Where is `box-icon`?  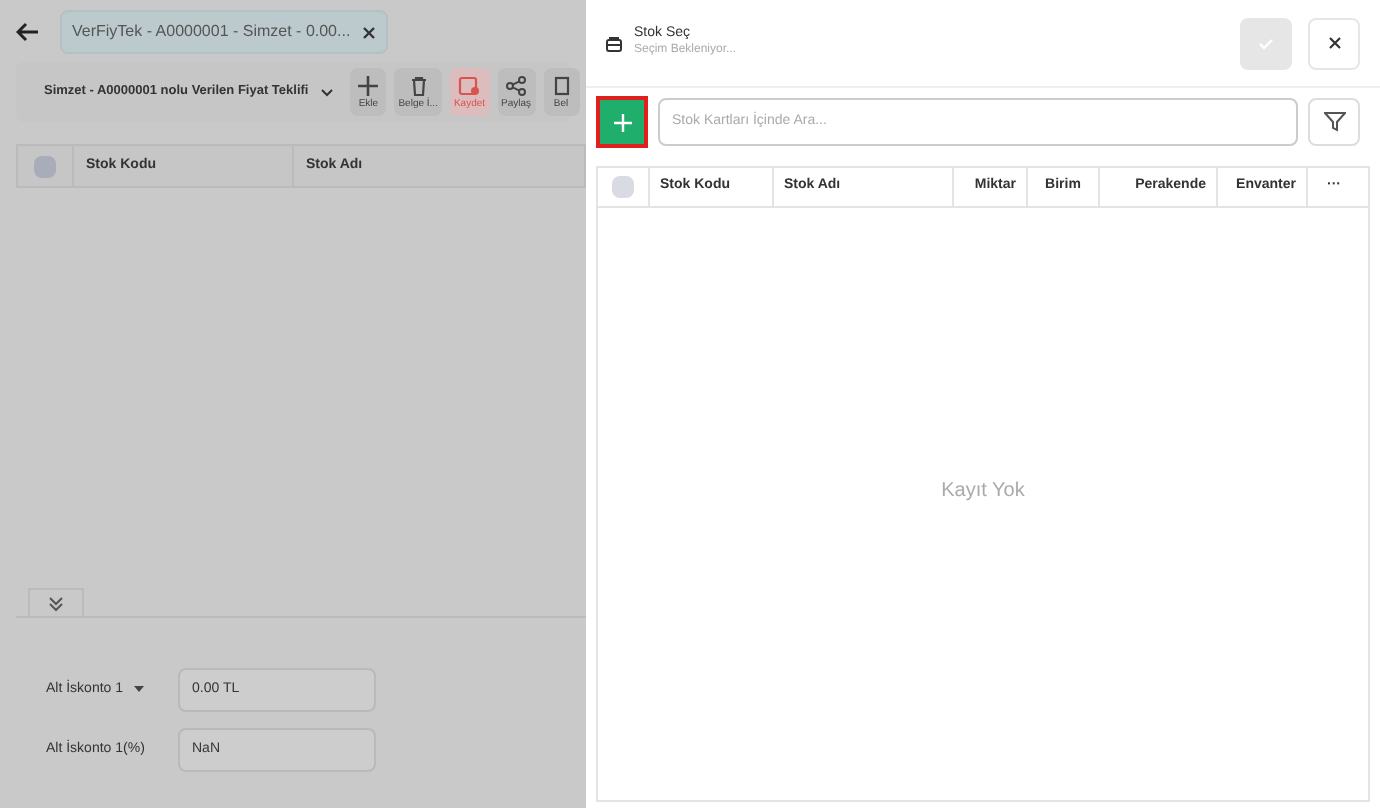 box-icon is located at coordinates (614, 43).